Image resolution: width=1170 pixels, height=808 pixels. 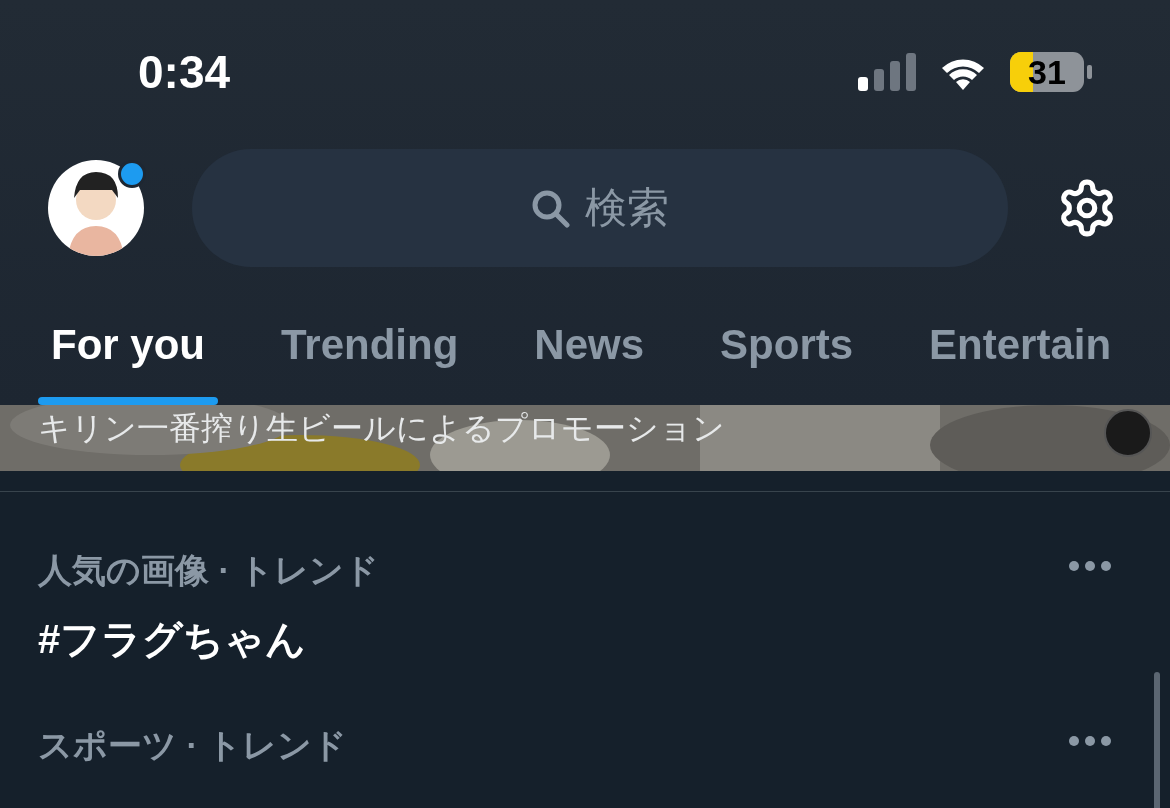 What do you see at coordinates (370, 363) in the screenshot?
I see `feed-tab: Trending` at bounding box center [370, 363].